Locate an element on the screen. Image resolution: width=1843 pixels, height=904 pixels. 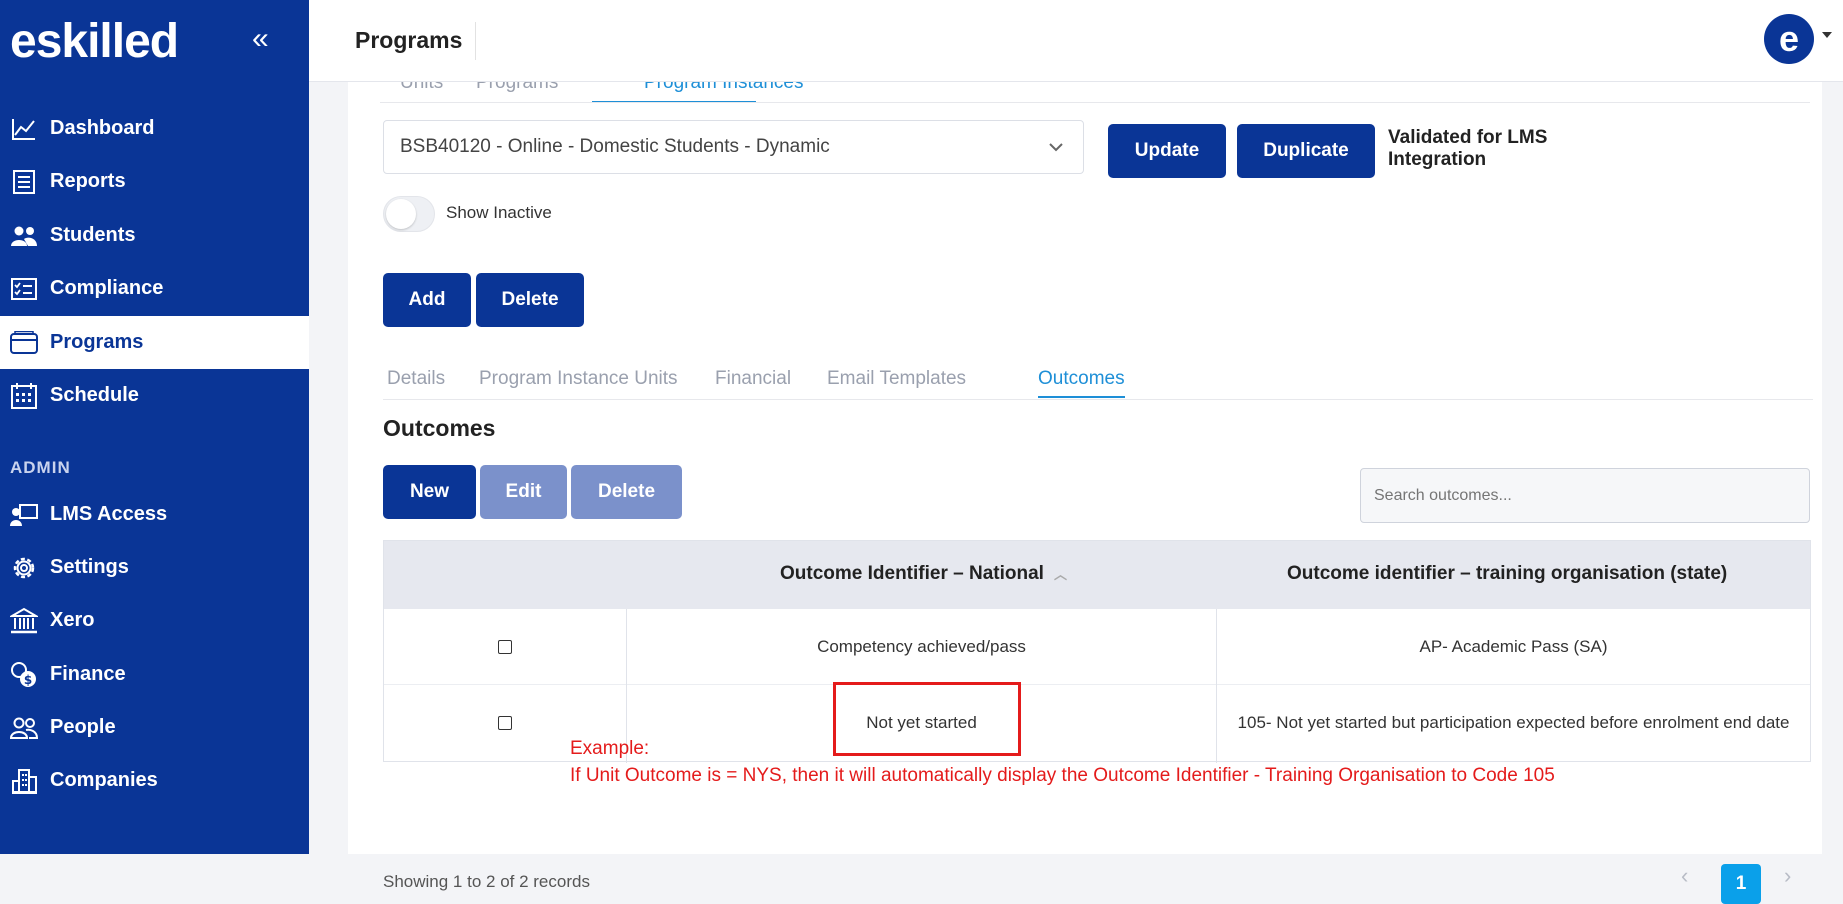
duplicate-button: Duplicate is located at coordinates (1306, 151).